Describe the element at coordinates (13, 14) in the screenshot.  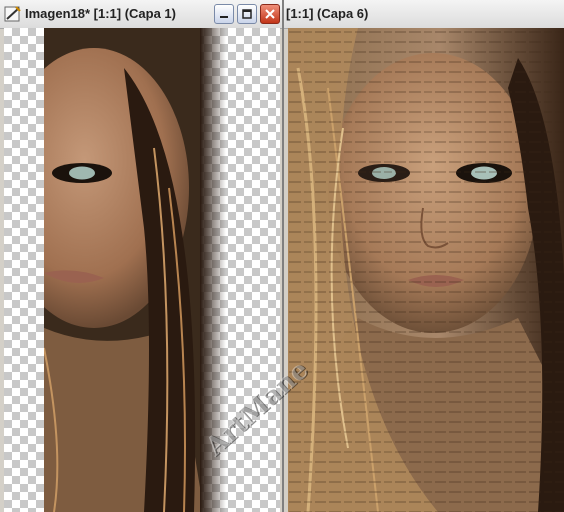
I see `app-icon` at that location.